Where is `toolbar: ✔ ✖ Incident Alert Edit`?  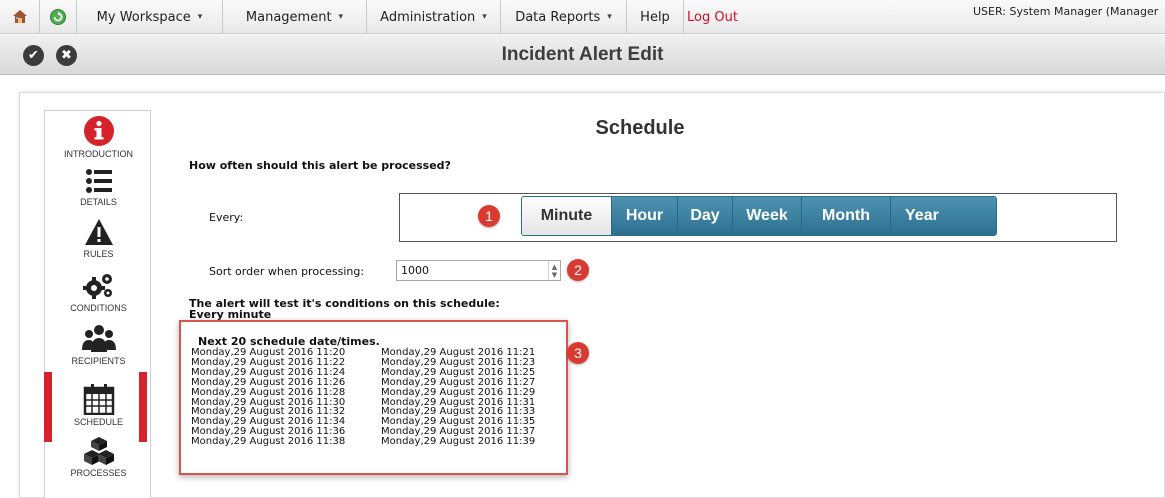 toolbar: ✔ ✖ Incident Alert Edit is located at coordinates (582, 55).